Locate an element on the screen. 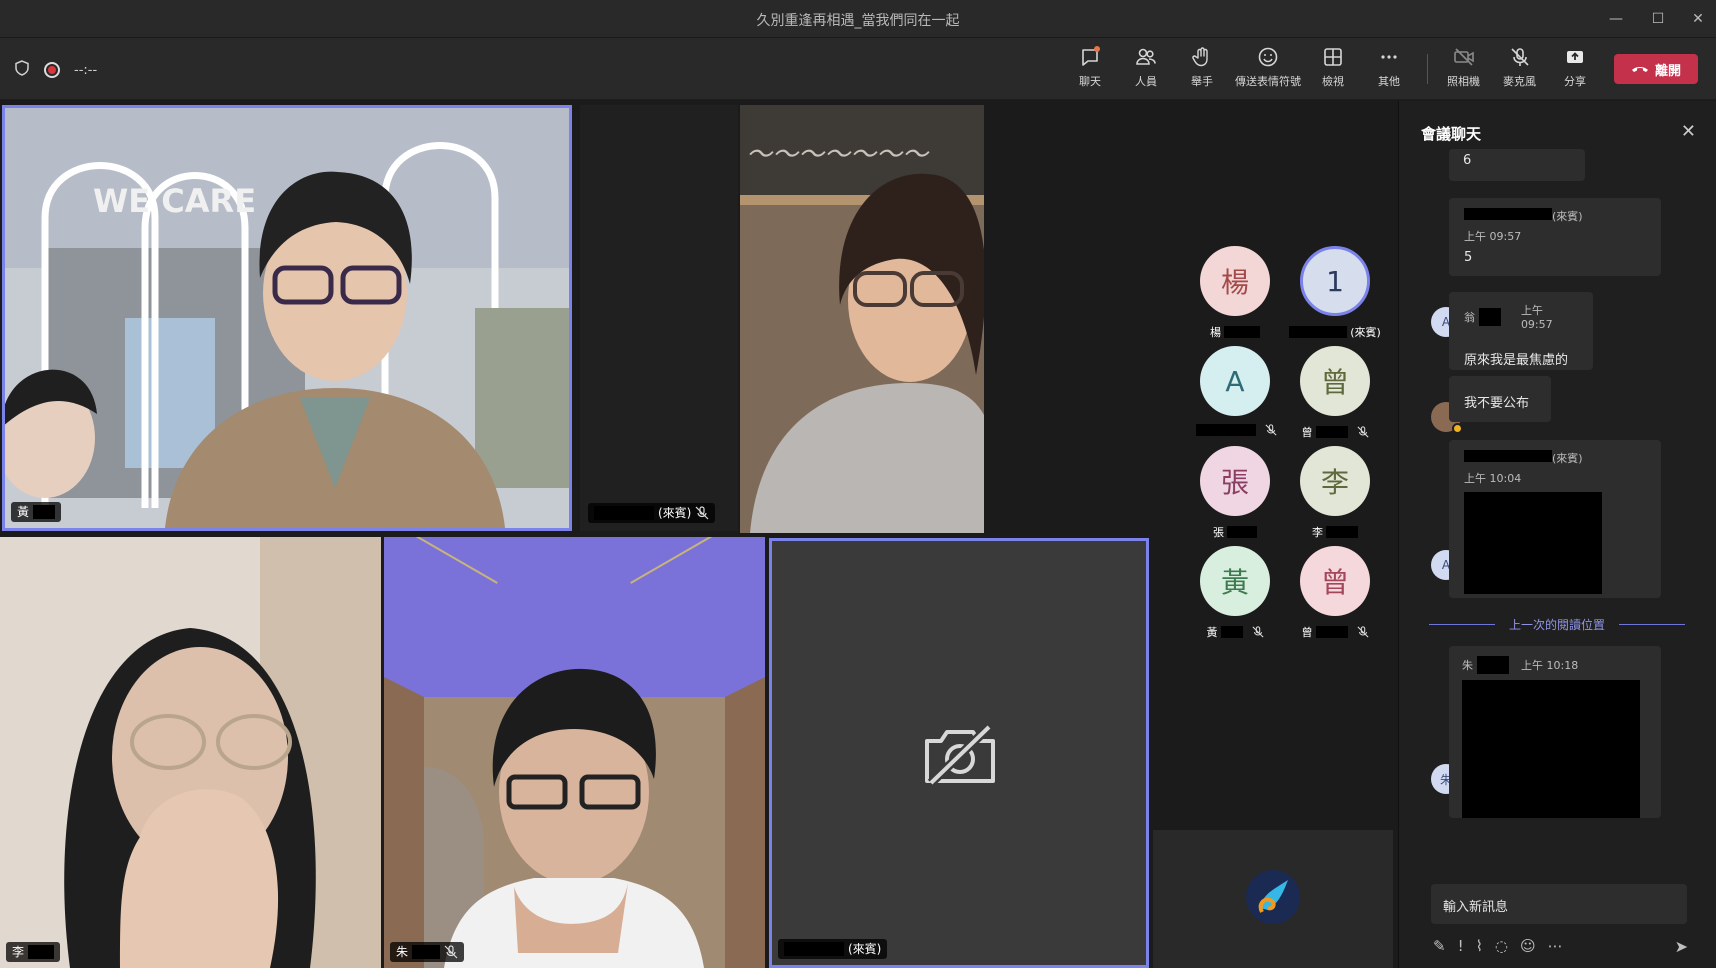  participant-label: 曾 is located at coordinates (1335, 632).